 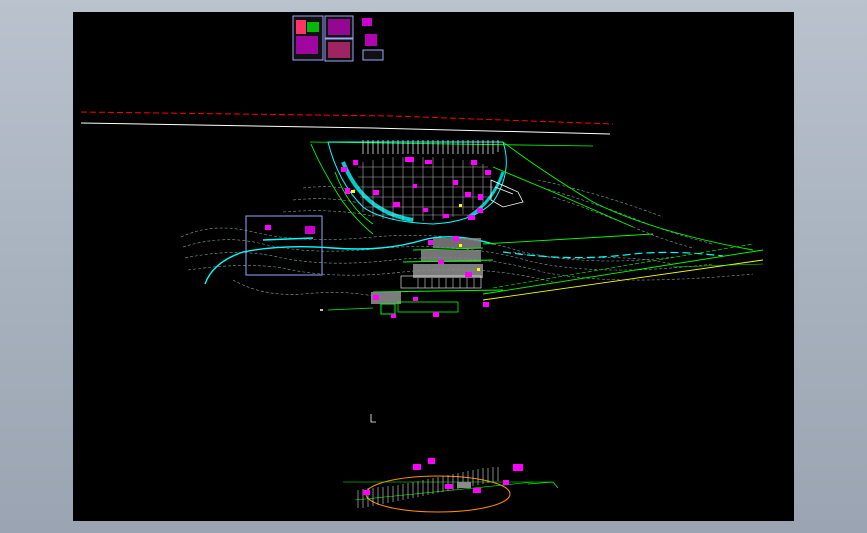 What do you see at coordinates (338, 38) in the screenshot?
I see `sheet-thumbnails` at bounding box center [338, 38].